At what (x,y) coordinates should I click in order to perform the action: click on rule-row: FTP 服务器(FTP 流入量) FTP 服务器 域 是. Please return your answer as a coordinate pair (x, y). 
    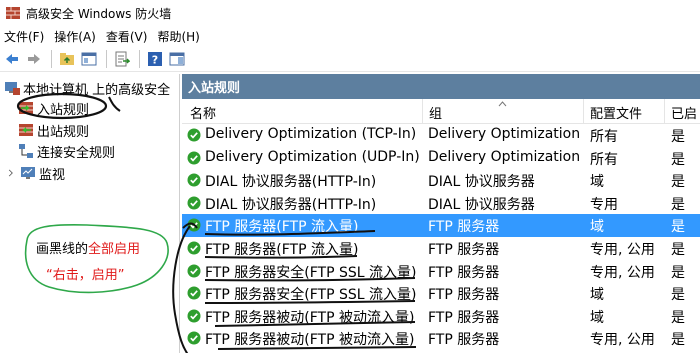
    Looking at the image, I should click on (441, 225).